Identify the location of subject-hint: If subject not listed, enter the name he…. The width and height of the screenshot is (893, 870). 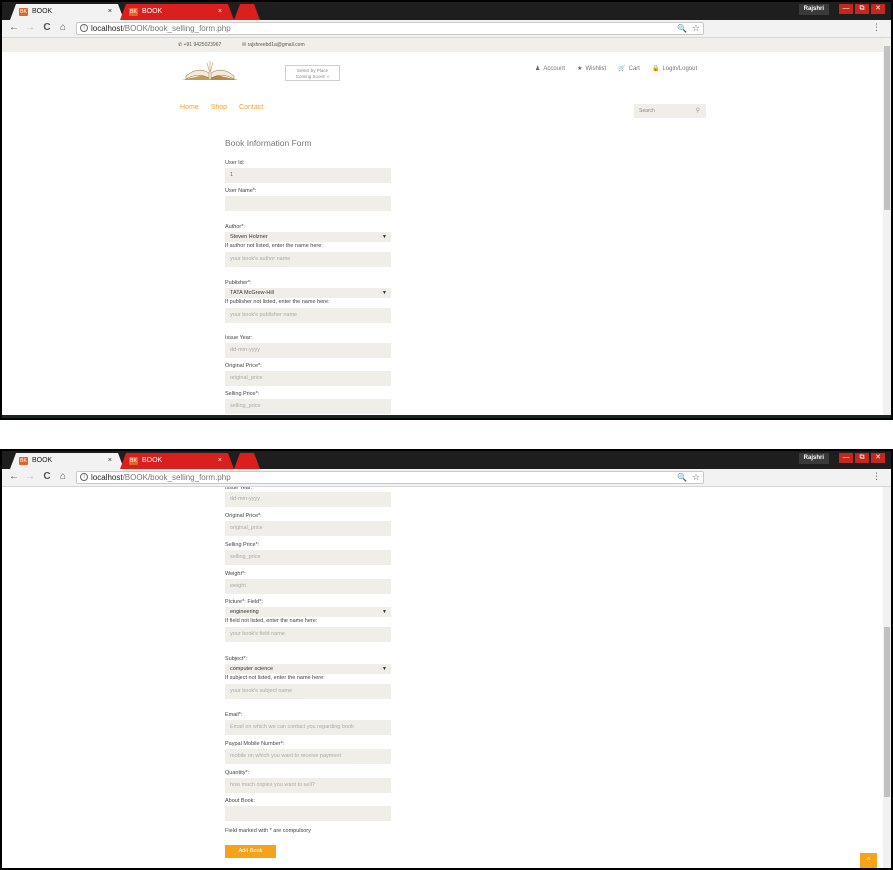
(275, 678).